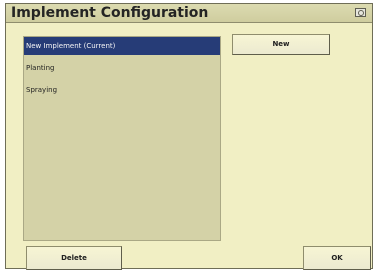 Image resolution: width=382 pixels, height=275 pixels. I want to click on list-item-planting: Planting, so click(122, 68).